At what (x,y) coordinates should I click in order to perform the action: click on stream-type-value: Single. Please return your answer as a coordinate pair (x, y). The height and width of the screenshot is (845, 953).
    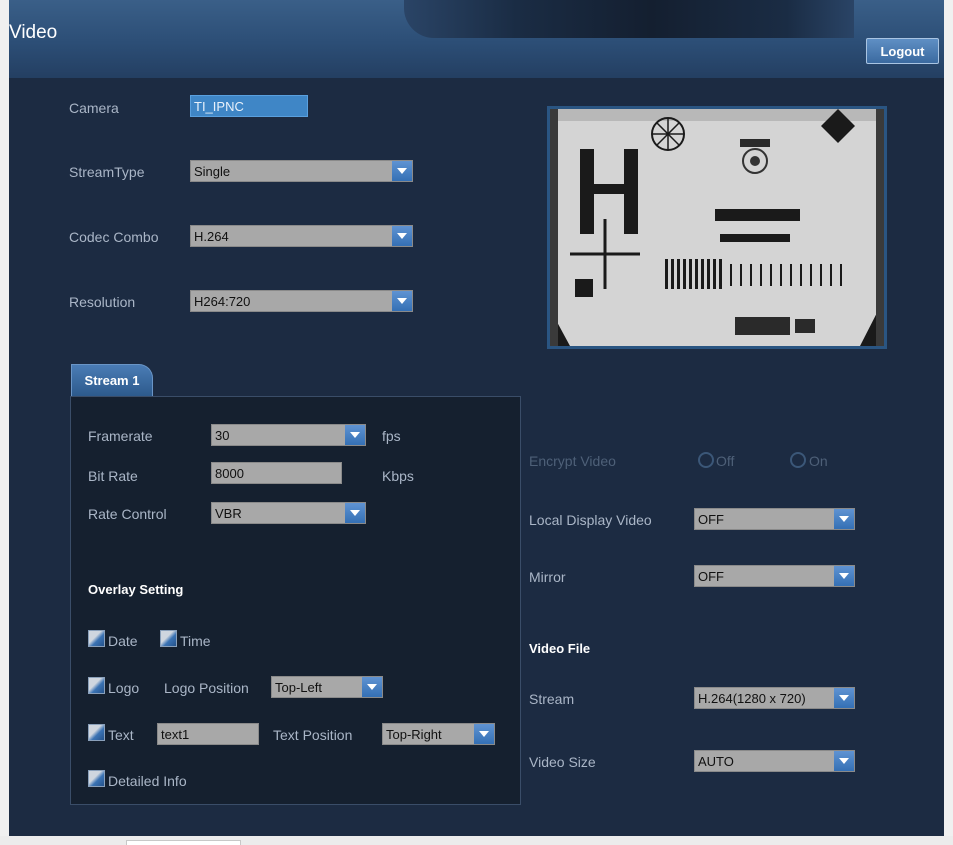
    Looking at the image, I should click on (212, 171).